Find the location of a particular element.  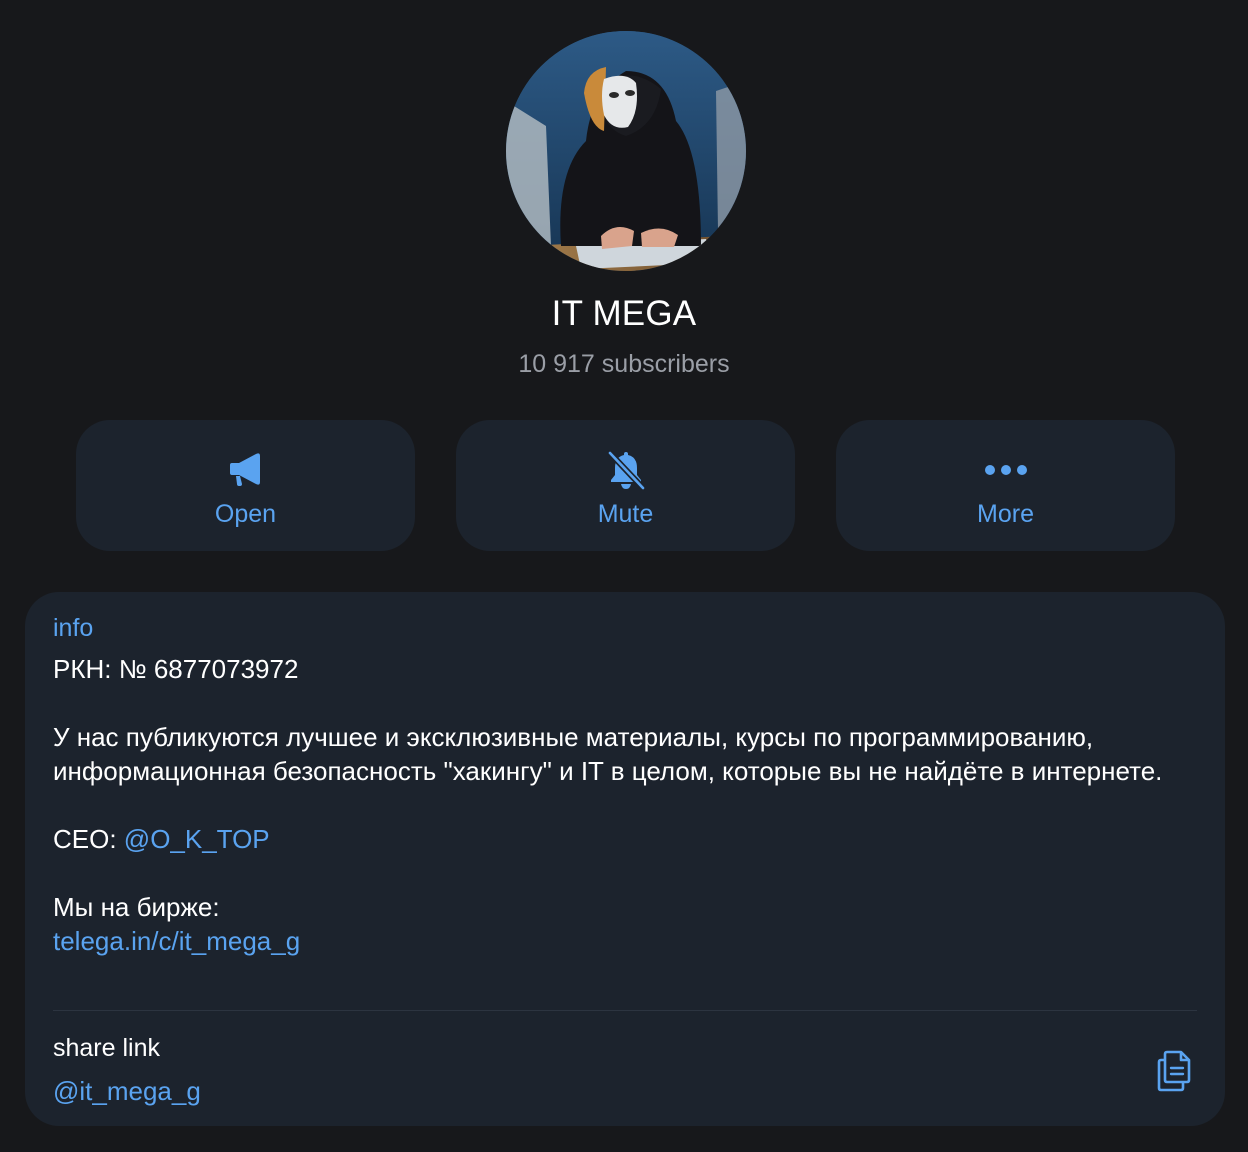

mute-button: Mute is located at coordinates (625, 485).